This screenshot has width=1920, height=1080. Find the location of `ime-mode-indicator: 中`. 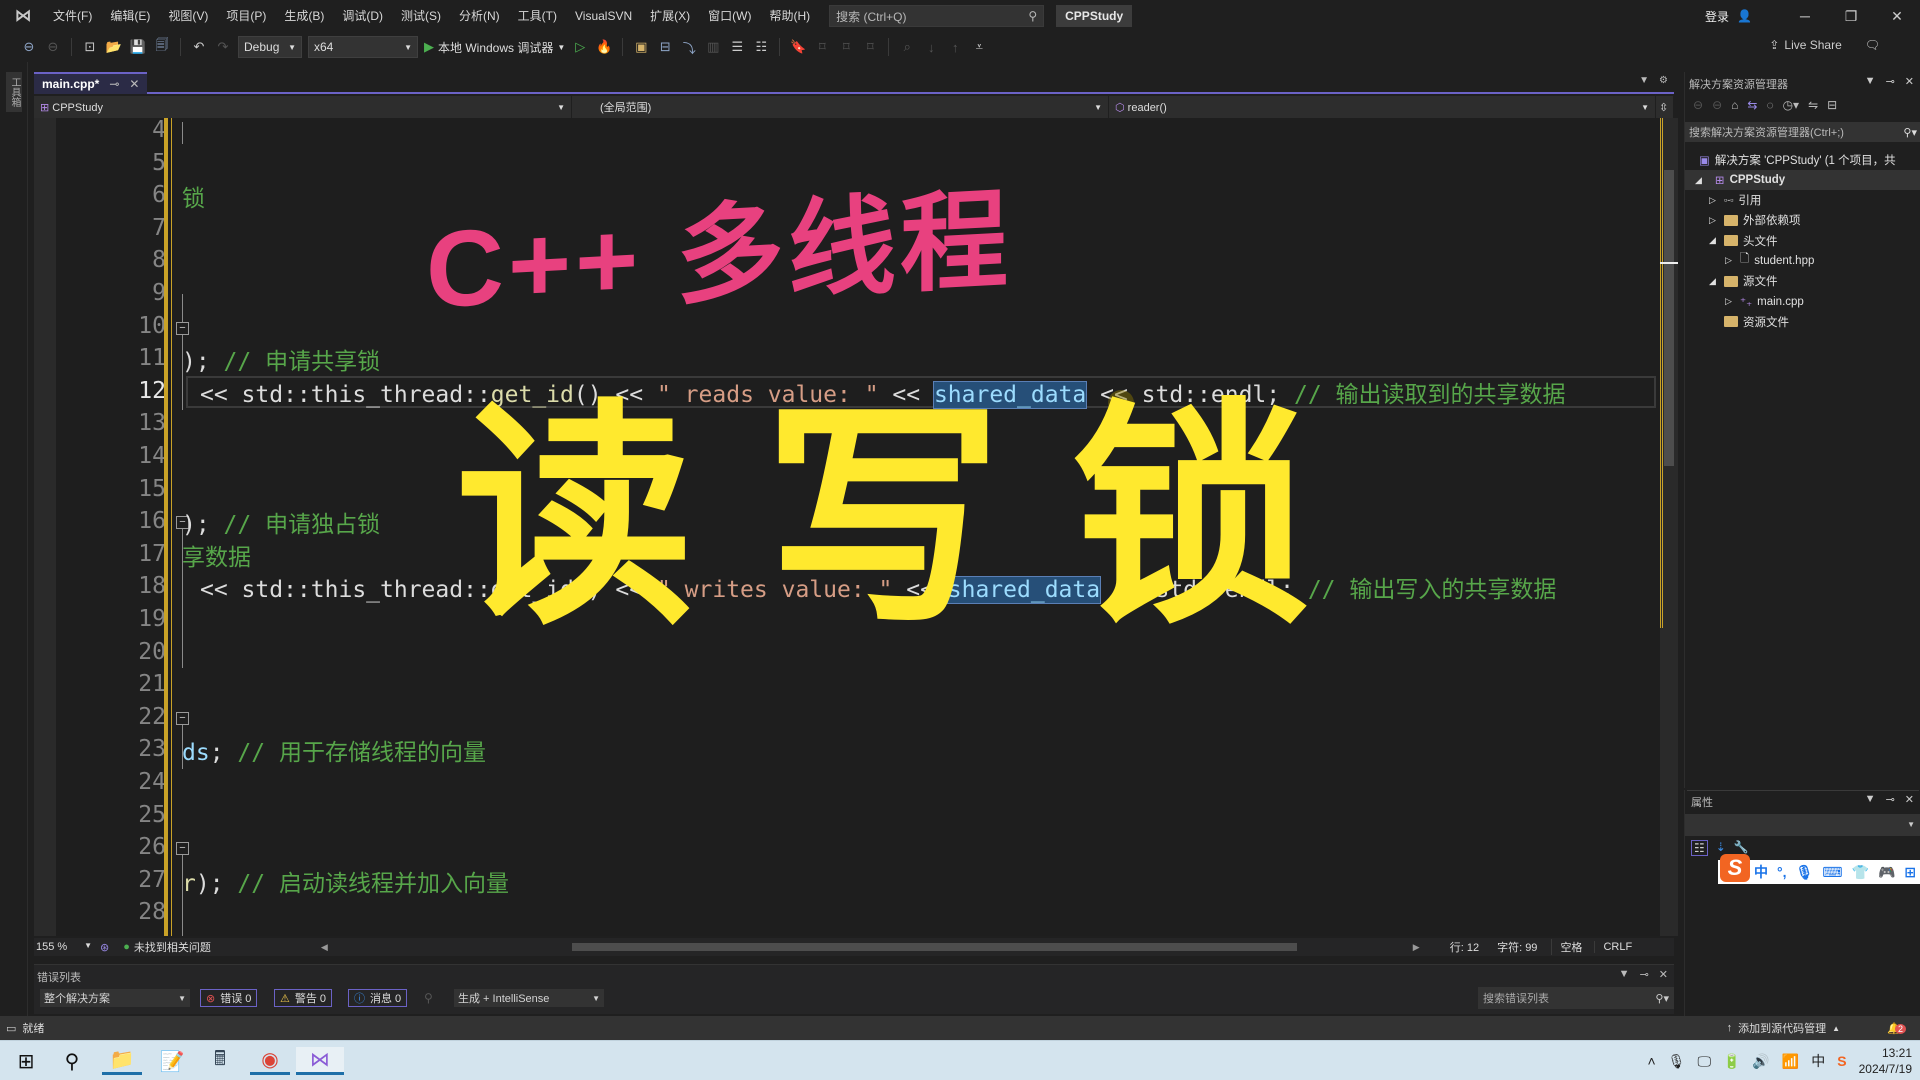

ime-mode-indicator: 中 is located at coordinates (1761, 872).